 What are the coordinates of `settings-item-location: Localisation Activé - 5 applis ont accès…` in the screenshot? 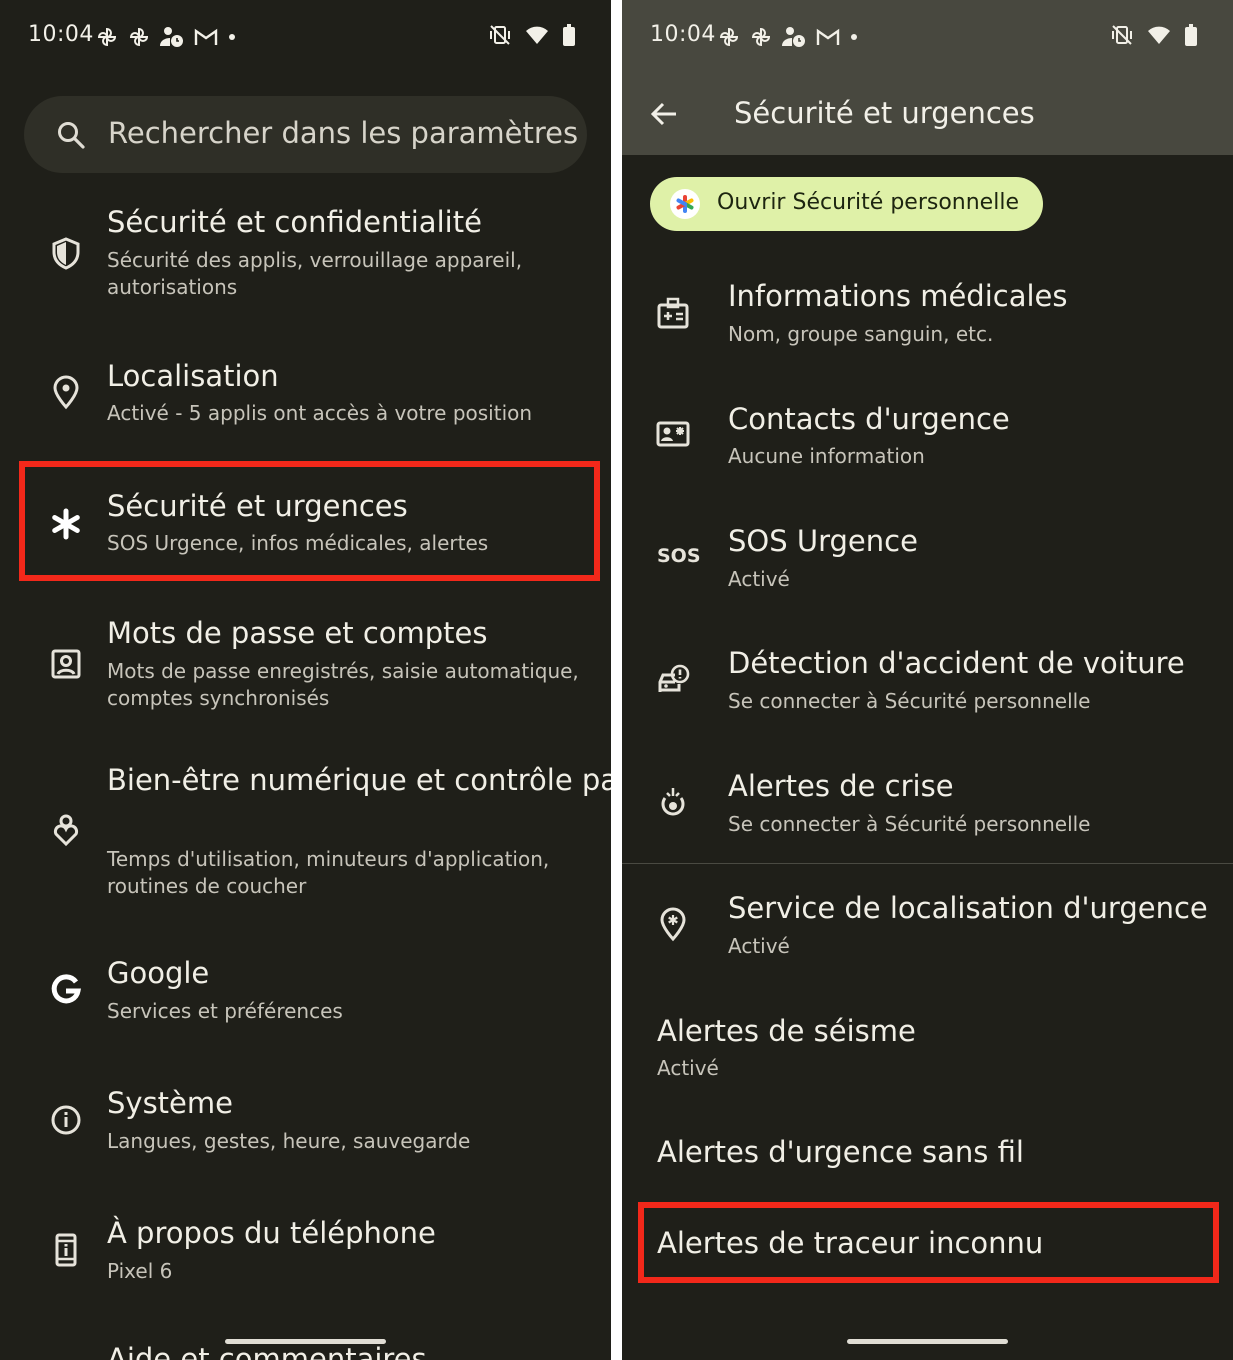 It's located at (305, 400).